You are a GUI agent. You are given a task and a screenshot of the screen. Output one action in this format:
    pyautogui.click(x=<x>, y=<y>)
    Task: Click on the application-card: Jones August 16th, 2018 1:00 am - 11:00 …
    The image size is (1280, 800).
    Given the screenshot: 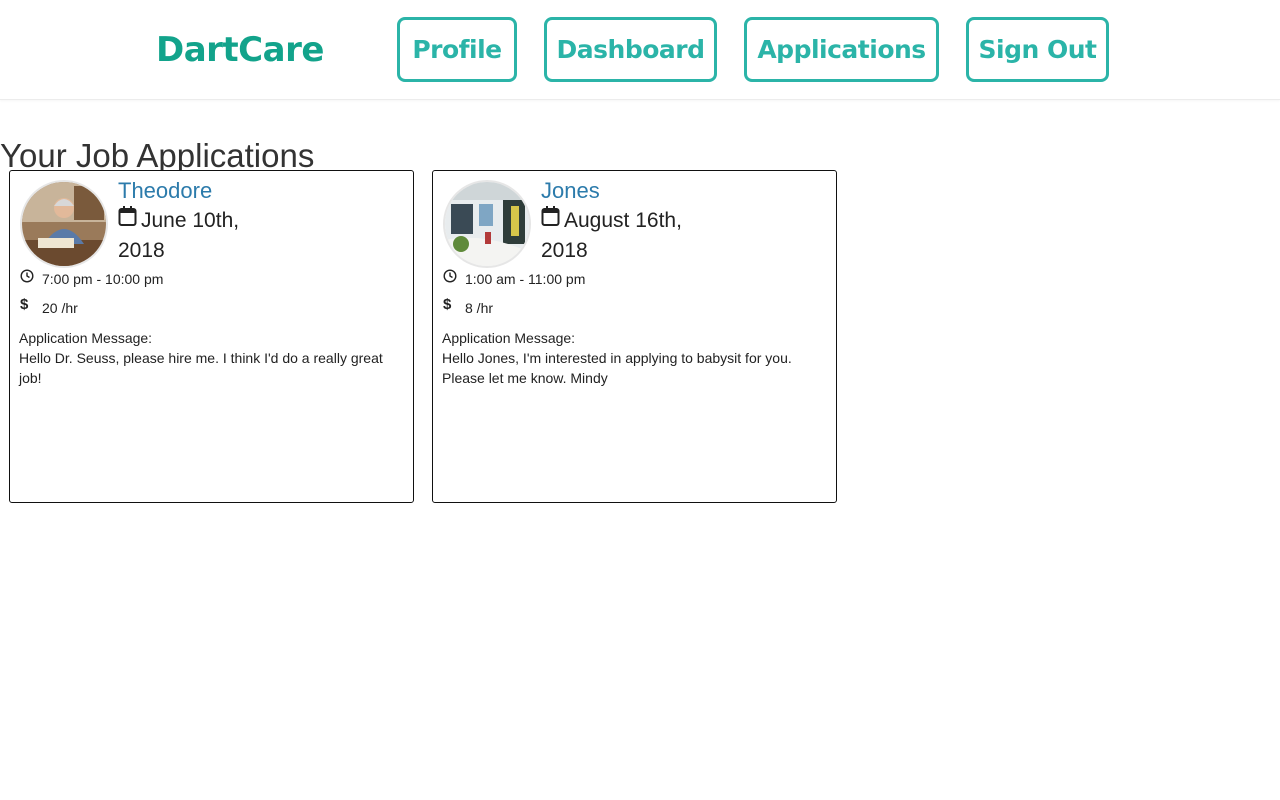 What is the action you would take?
    pyautogui.click(x=634, y=336)
    